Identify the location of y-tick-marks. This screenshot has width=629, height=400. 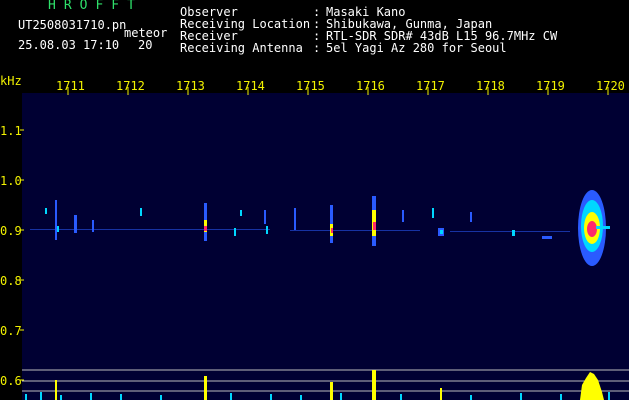
(22, 255).